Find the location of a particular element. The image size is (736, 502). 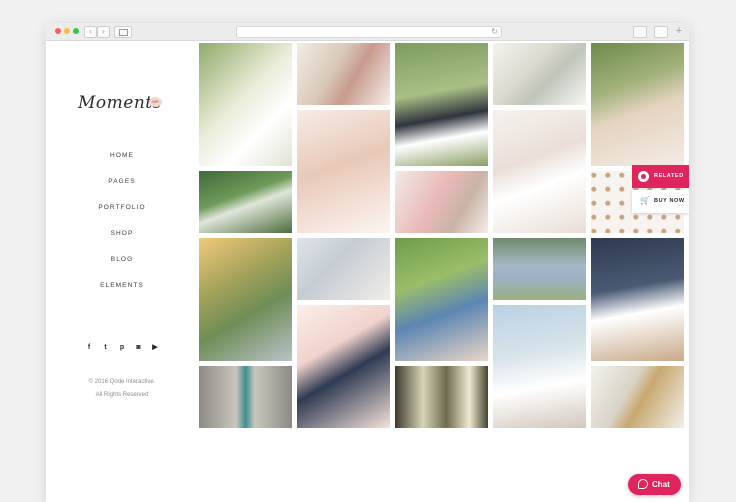

gallery-photo-couple-dock is located at coordinates (637, 299).